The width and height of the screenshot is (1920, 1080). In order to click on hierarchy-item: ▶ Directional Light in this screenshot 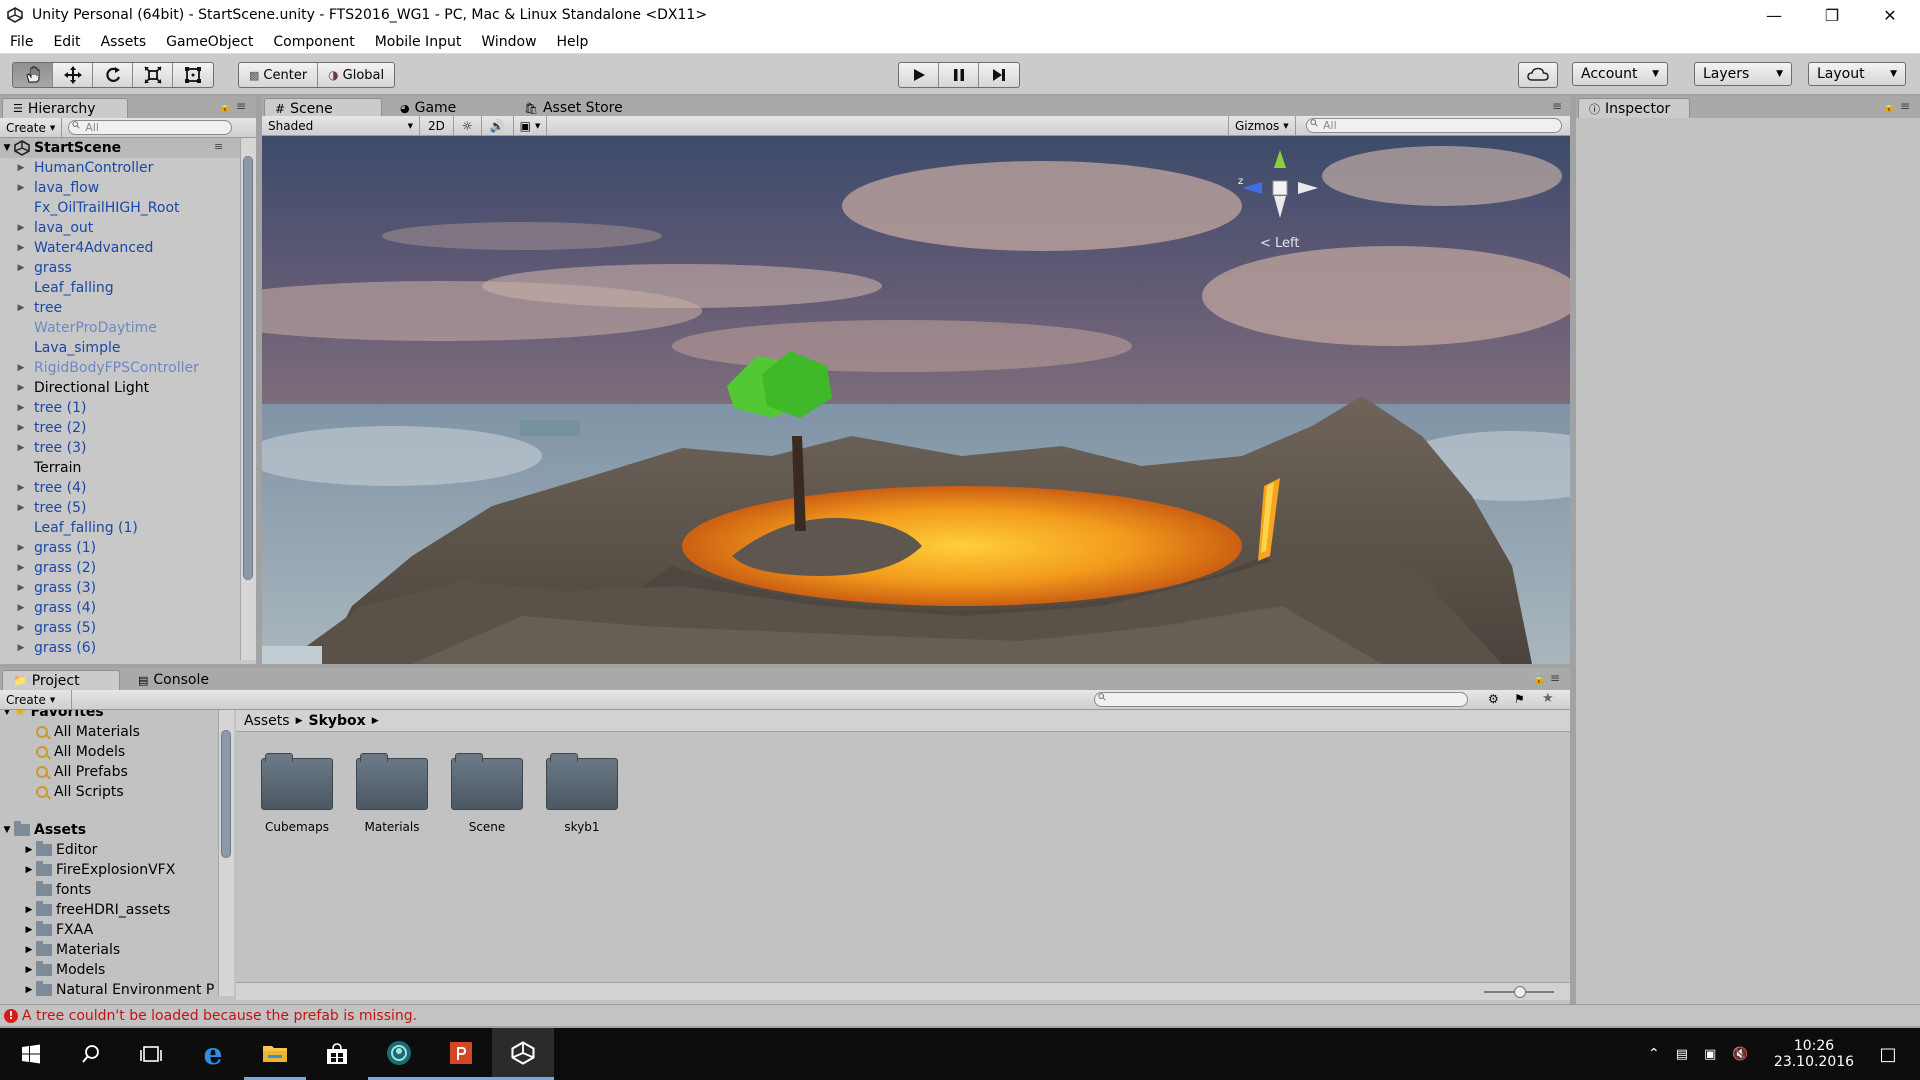, I will do `click(119, 388)`.